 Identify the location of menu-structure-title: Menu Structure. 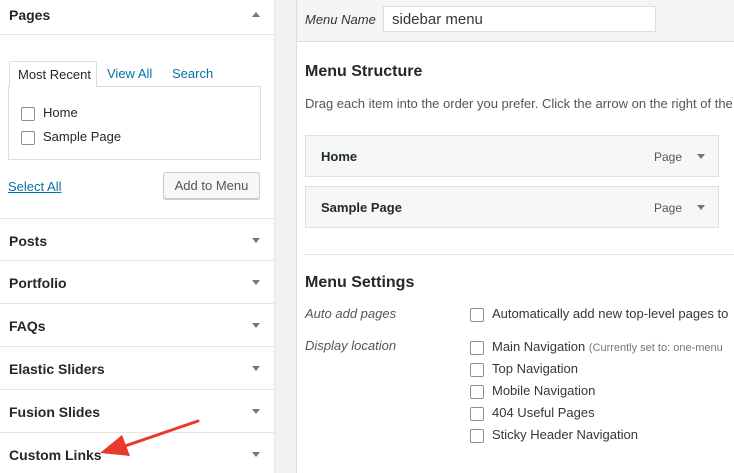
(364, 71).